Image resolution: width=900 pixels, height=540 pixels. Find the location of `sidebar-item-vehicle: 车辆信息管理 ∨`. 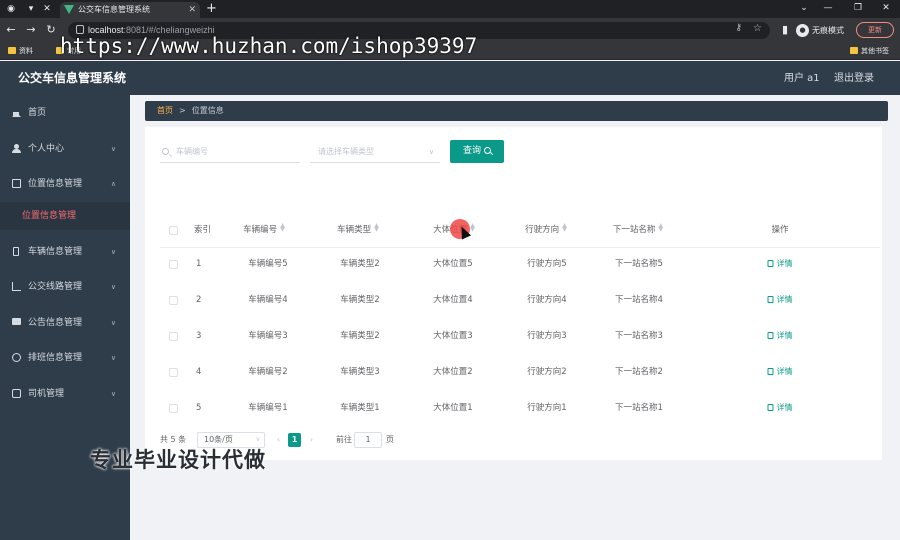

sidebar-item-vehicle: 车辆信息管理 ∨ is located at coordinates (65, 252).